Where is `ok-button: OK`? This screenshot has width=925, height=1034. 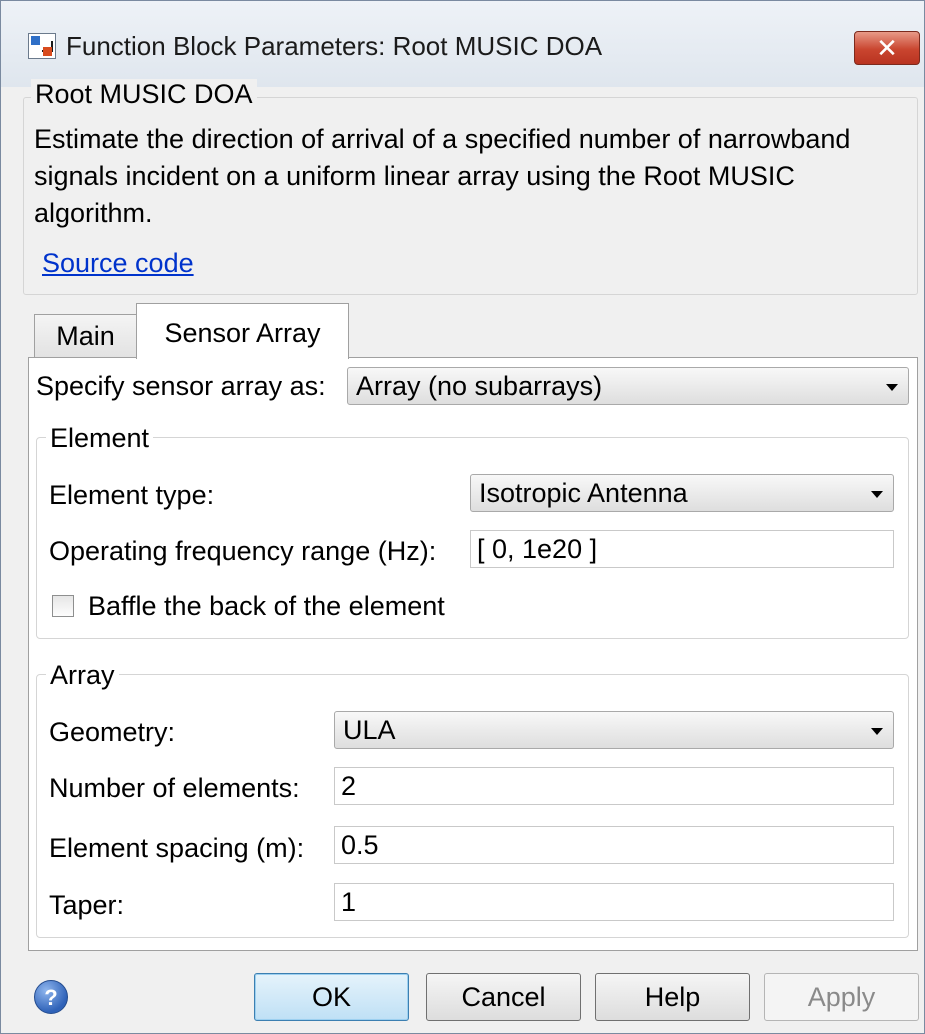
ok-button: OK is located at coordinates (331, 997).